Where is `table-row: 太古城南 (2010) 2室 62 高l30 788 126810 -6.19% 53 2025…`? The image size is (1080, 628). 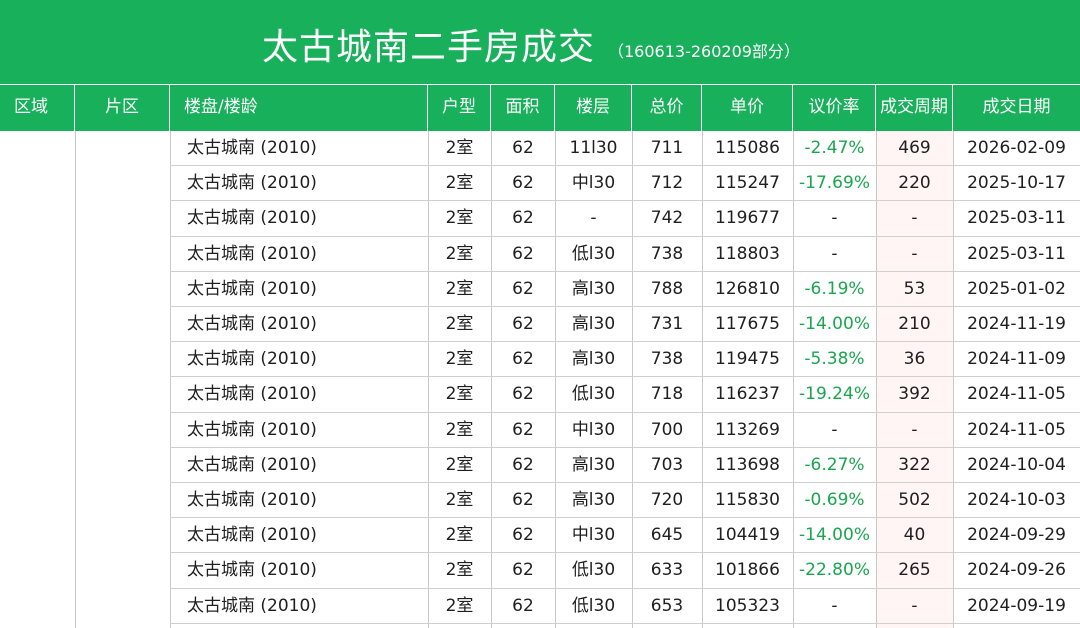 table-row: 太古城南 (2010) 2室 62 高l30 788 126810 -6.19% 53 2025… is located at coordinates (625, 289).